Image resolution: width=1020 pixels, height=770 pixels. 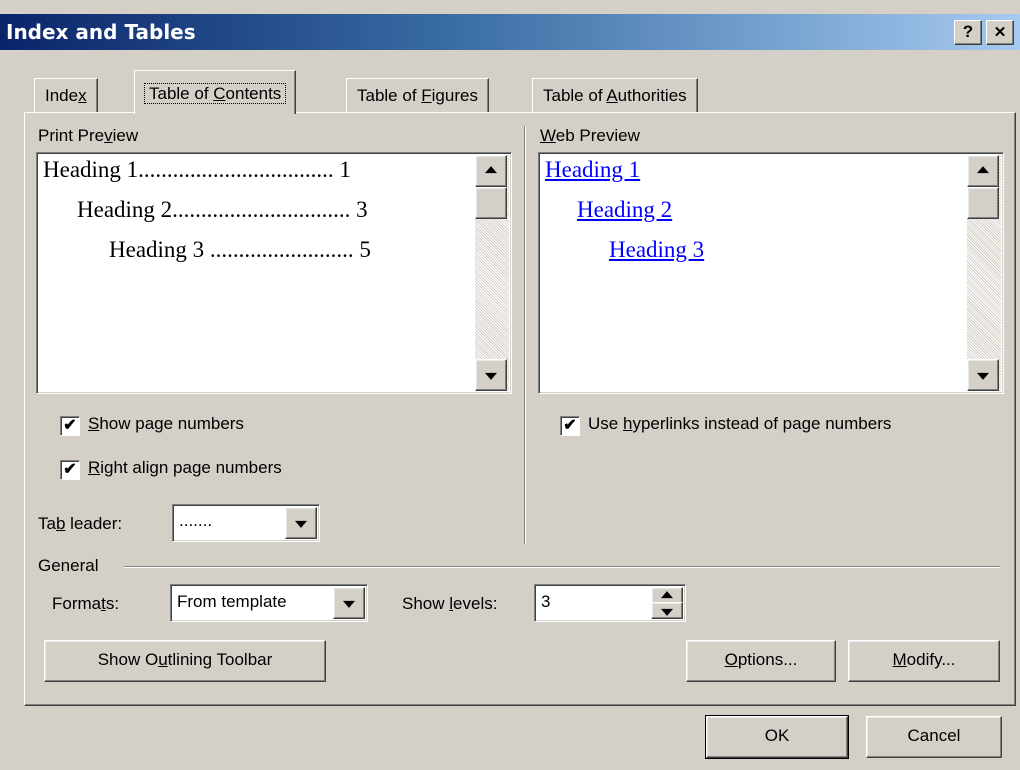 What do you see at coordinates (592, 170) in the screenshot?
I see `web-preview-link-1: Heading 1` at bounding box center [592, 170].